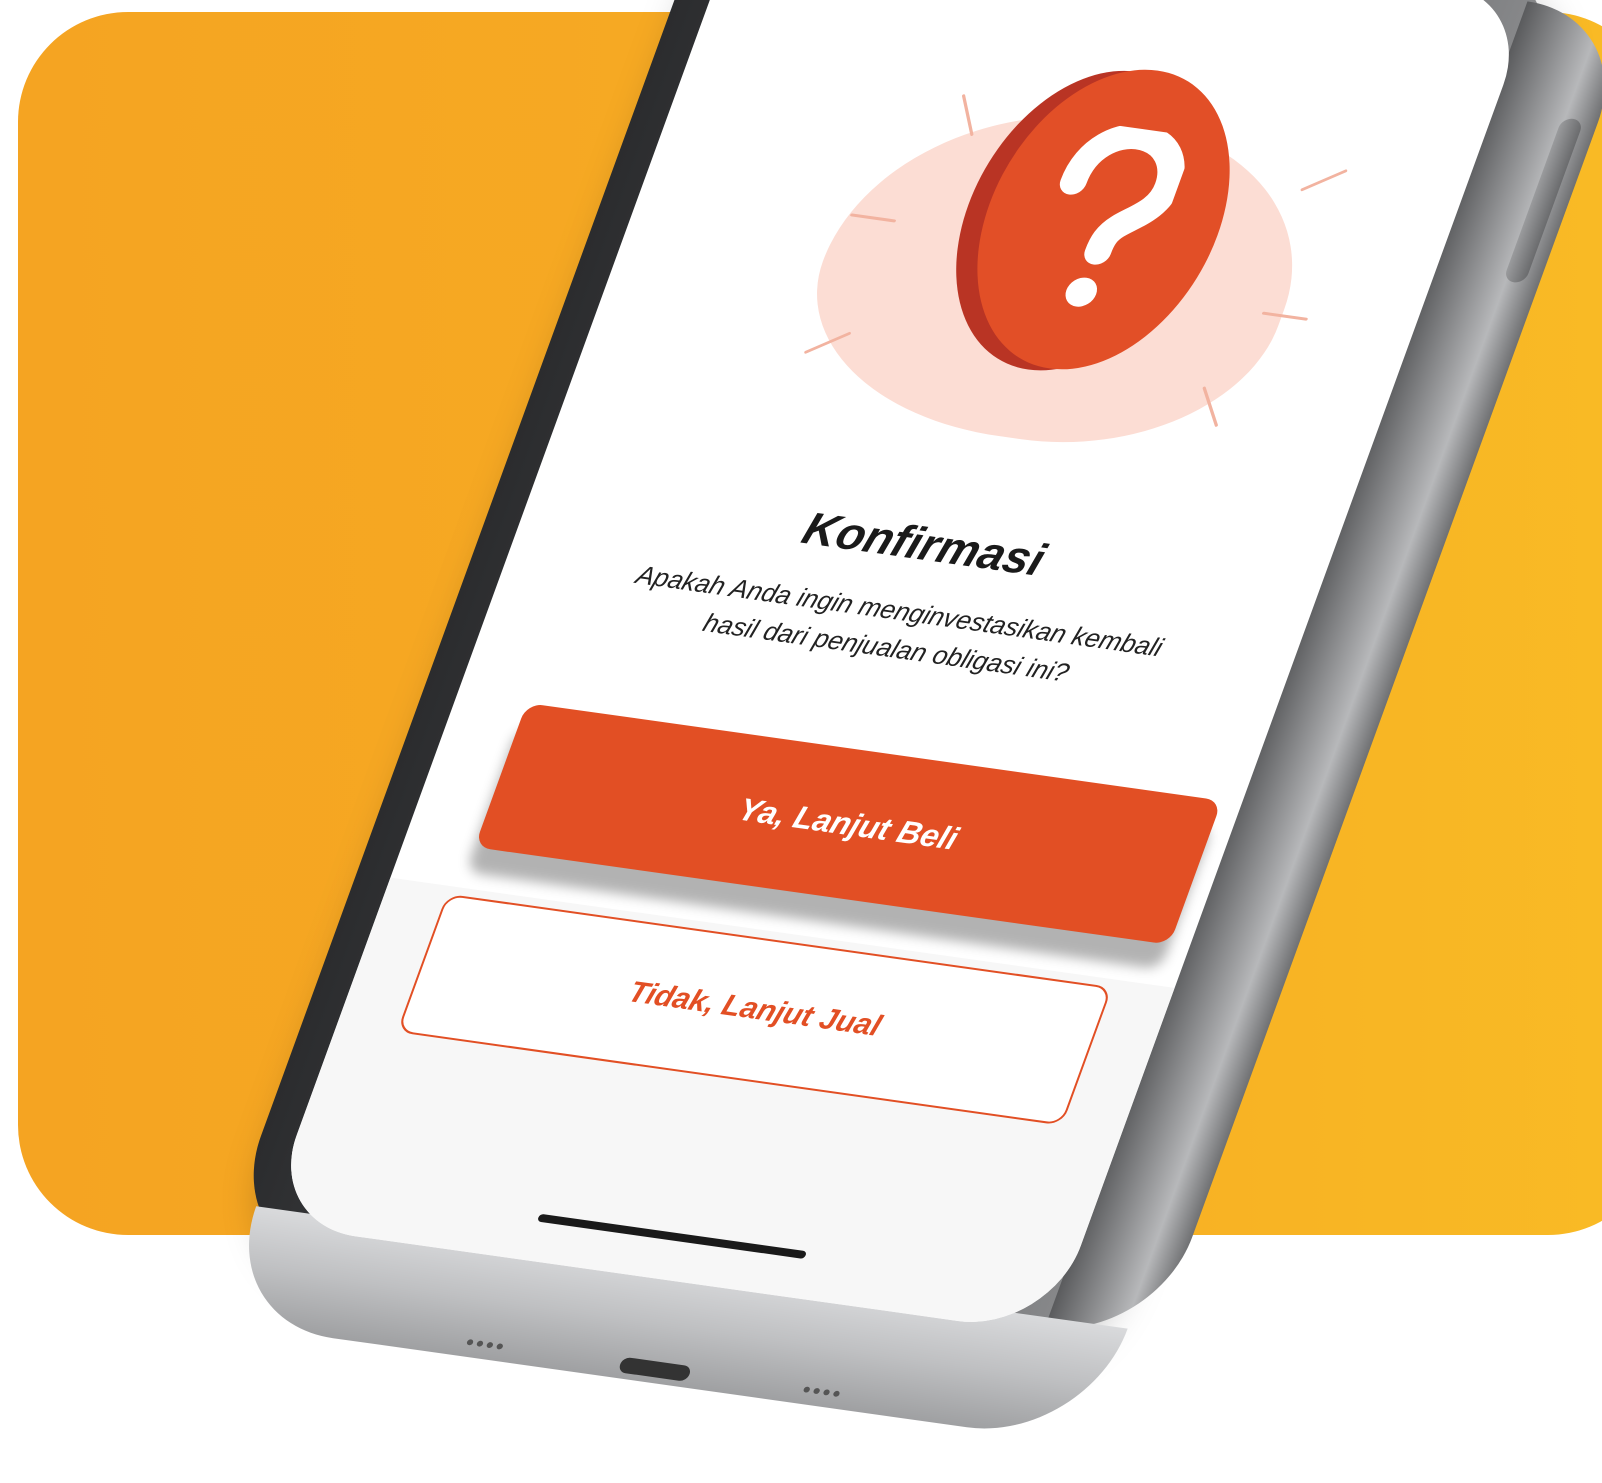 The height and width of the screenshot is (1483, 1602). What do you see at coordinates (486, 1346) in the screenshot?
I see `speaker-grille-left` at bounding box center [486, 1346].